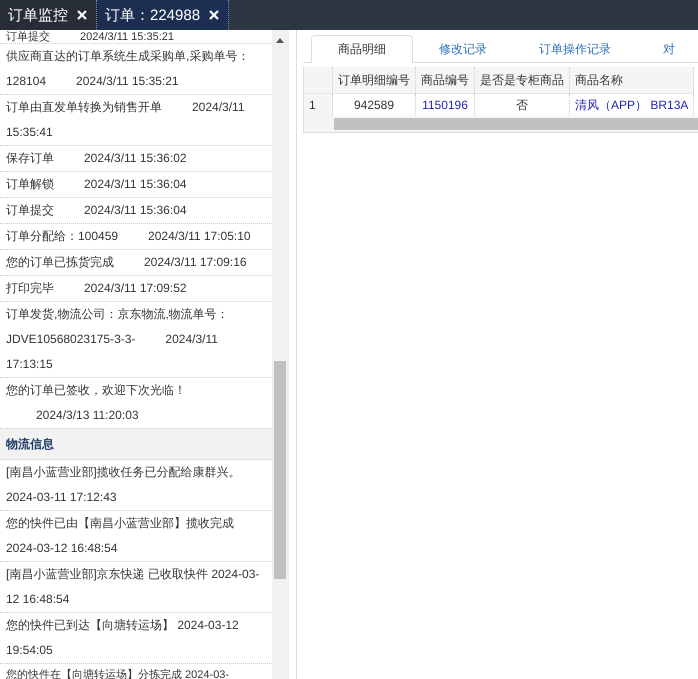  What do you see at coordinates (292, 354) in the screenshot?
I see `pane-splitter` at bounding box center [292, 354].